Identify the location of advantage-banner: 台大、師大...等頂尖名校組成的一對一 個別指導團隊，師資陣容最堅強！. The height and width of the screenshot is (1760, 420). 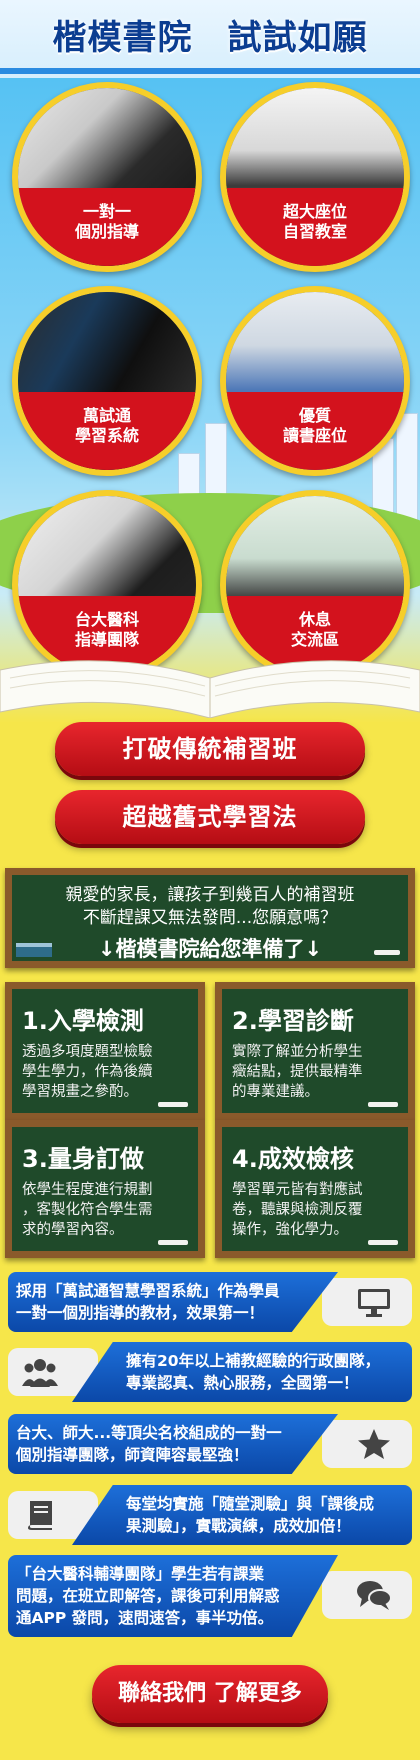
(210, 1444).